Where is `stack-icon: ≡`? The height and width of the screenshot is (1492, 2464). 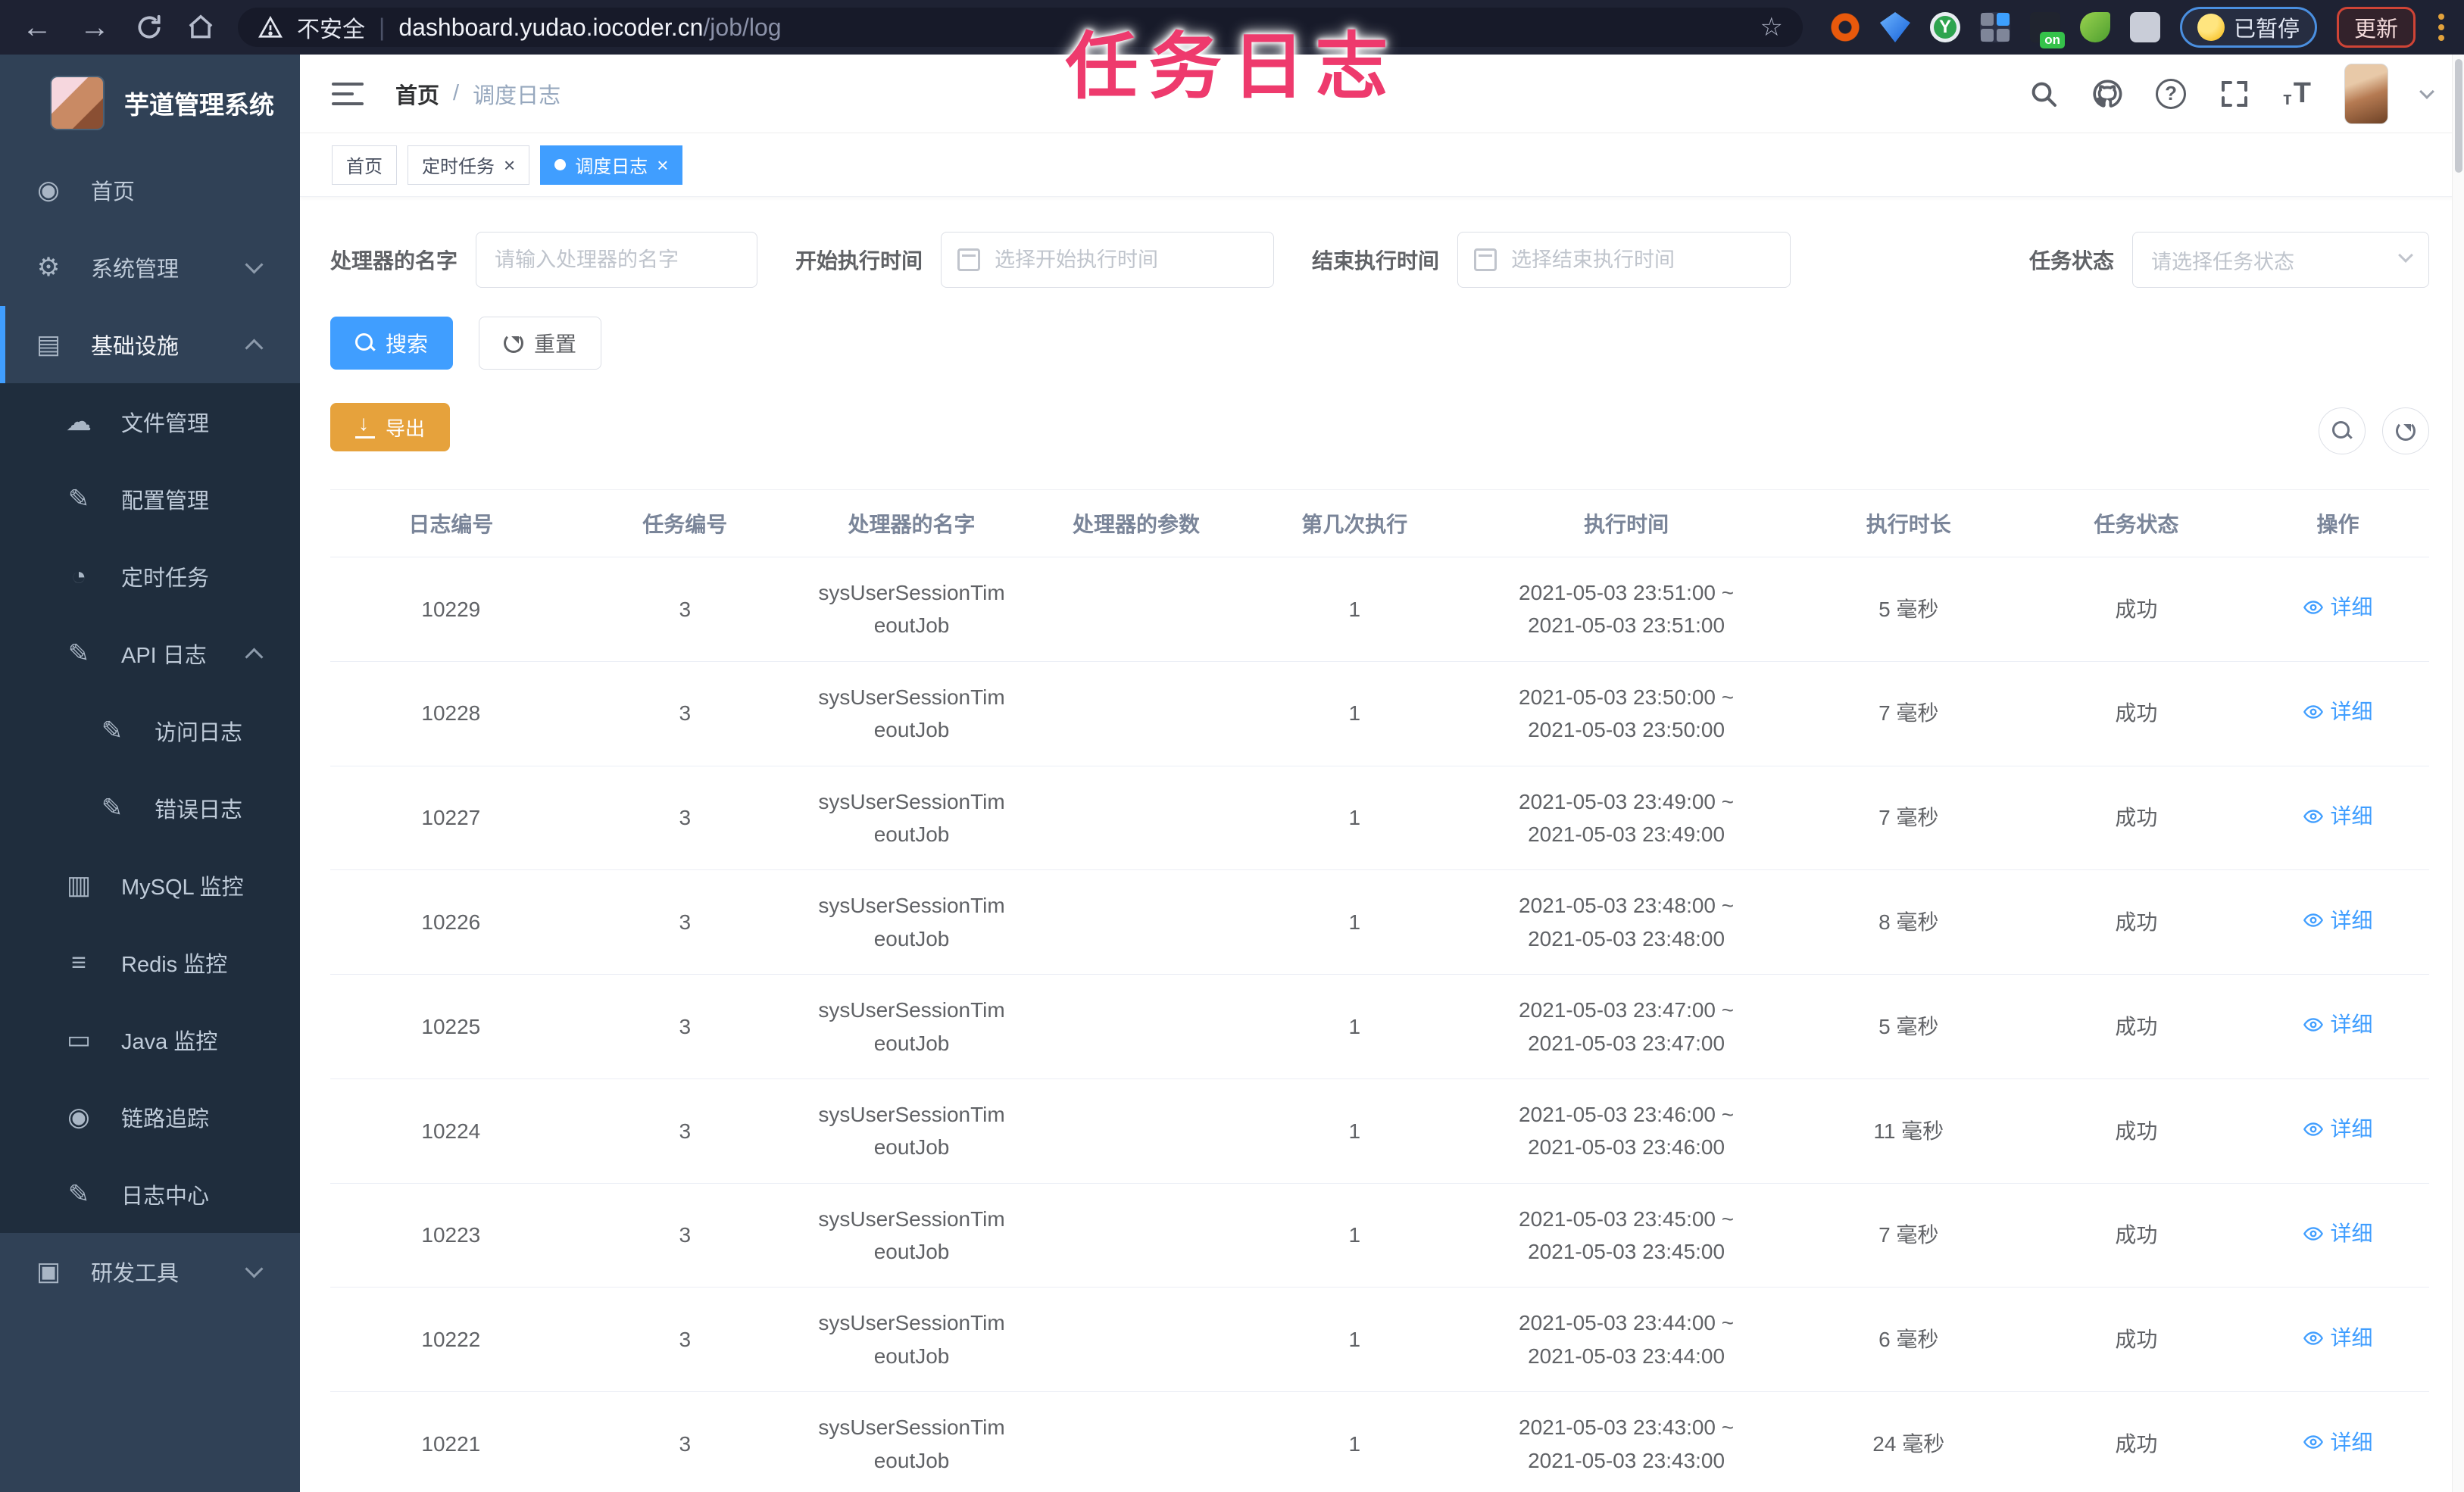
stack-icon: ≡ is located at coordinates (78, 962).